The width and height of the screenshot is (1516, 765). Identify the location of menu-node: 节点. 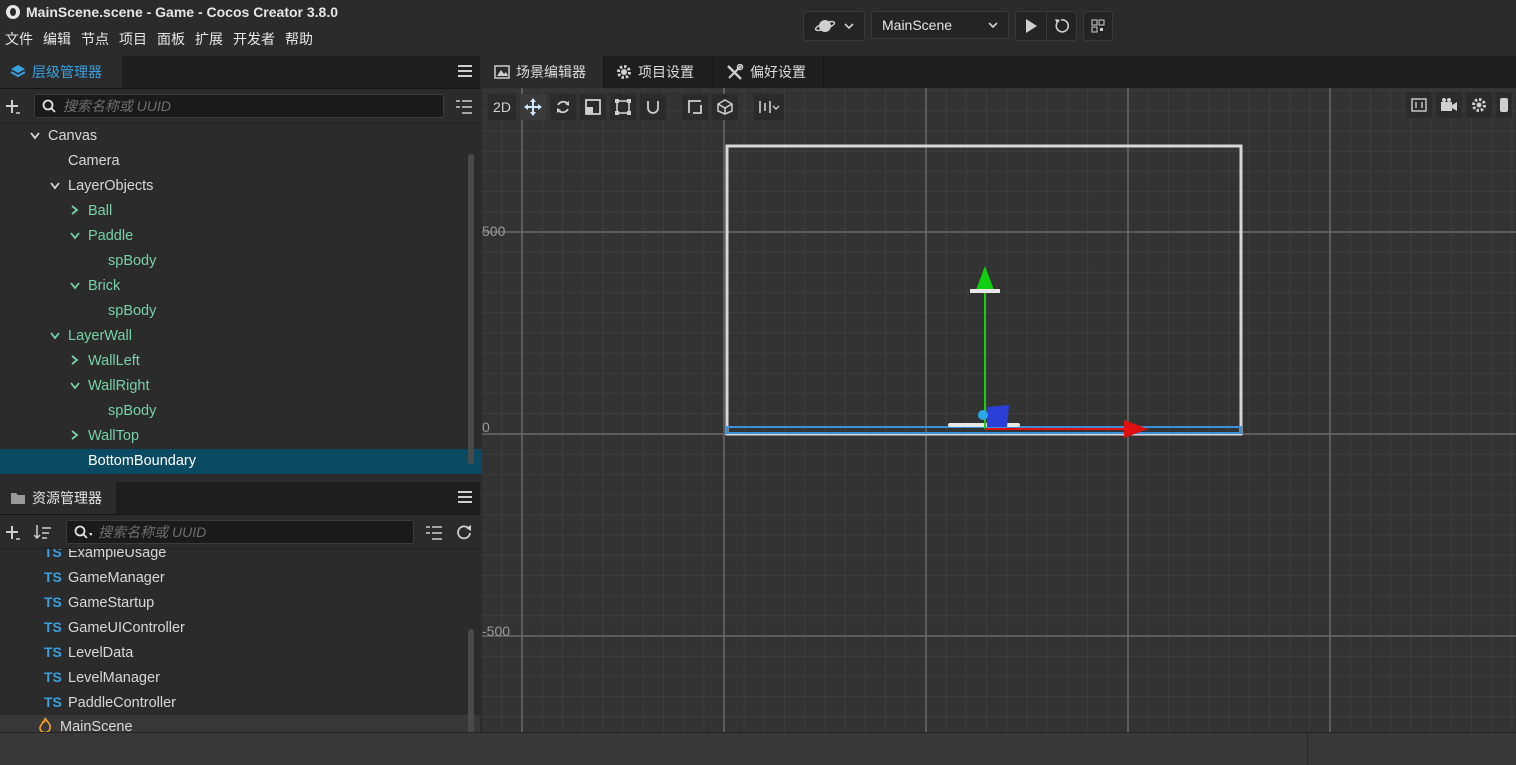
(95, 39).